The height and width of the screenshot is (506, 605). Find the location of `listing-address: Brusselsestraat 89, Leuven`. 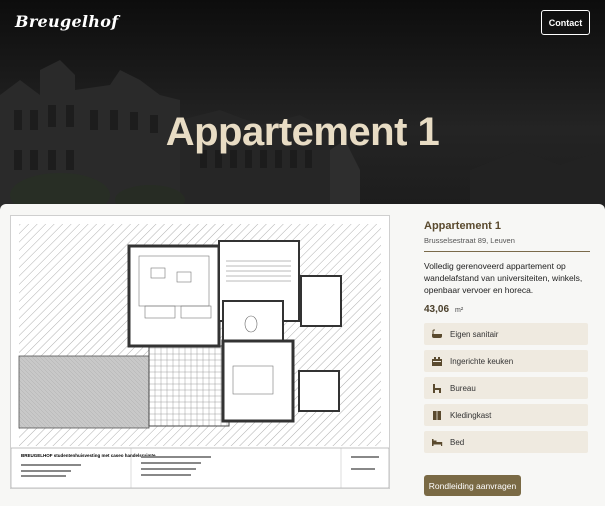

listing-address: Brusselsestraat 89, Leuven is located at coordinates (469, 240).